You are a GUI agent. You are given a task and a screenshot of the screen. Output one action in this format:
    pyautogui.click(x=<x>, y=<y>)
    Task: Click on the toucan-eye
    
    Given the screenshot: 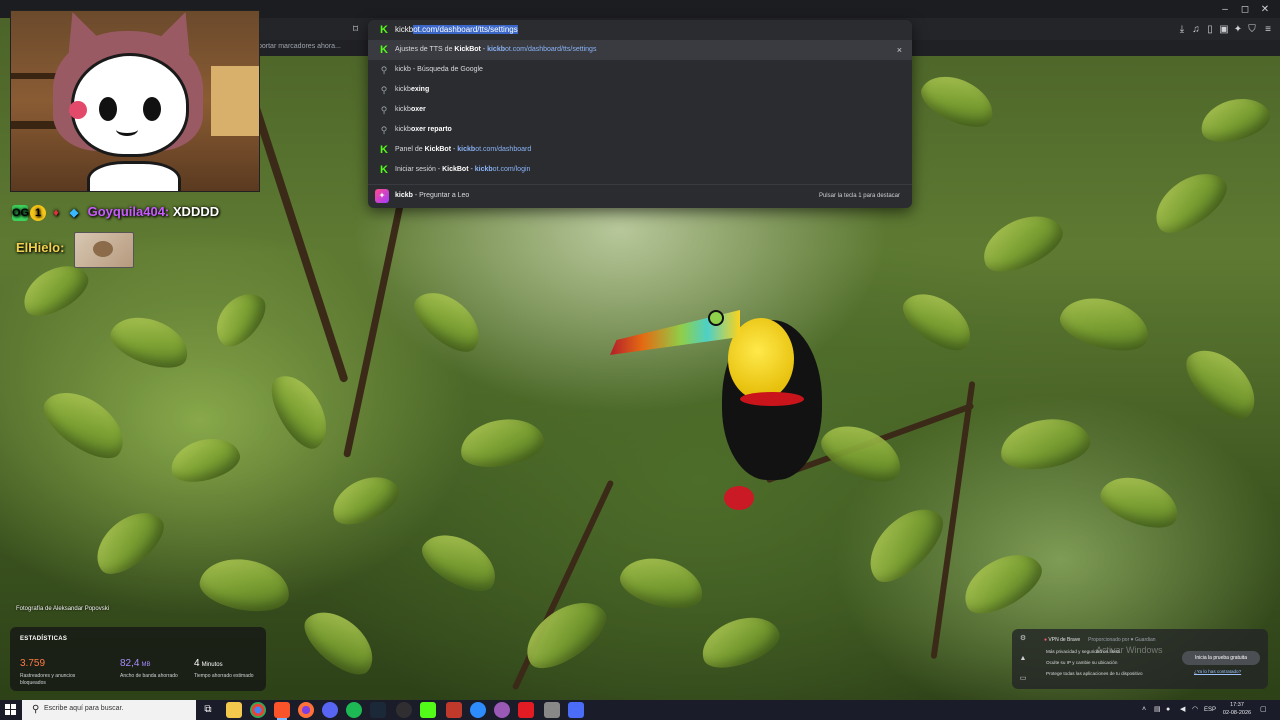 What is the action you would take?
    pyautogui.click(x=716, y=318)
    